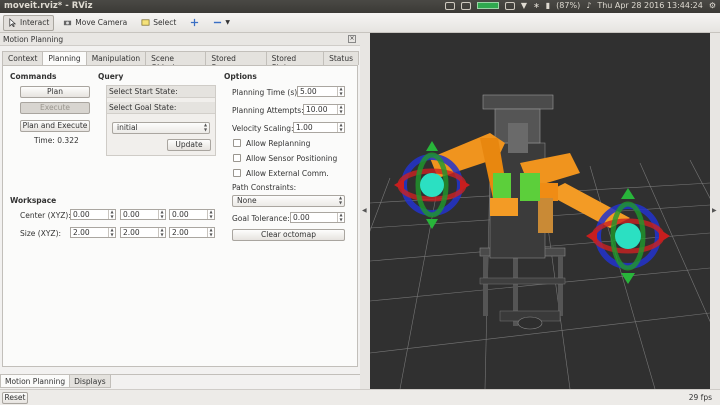 This screenshot has height=405, width=720. I want to click on select-start-state-row: Select Start State:, so click(161, 92).